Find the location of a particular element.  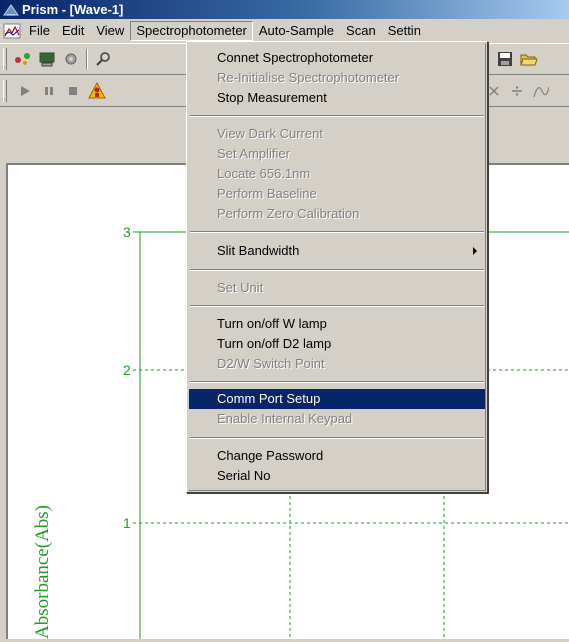

menu-scan: Scan is located at coordinates (361, 31).